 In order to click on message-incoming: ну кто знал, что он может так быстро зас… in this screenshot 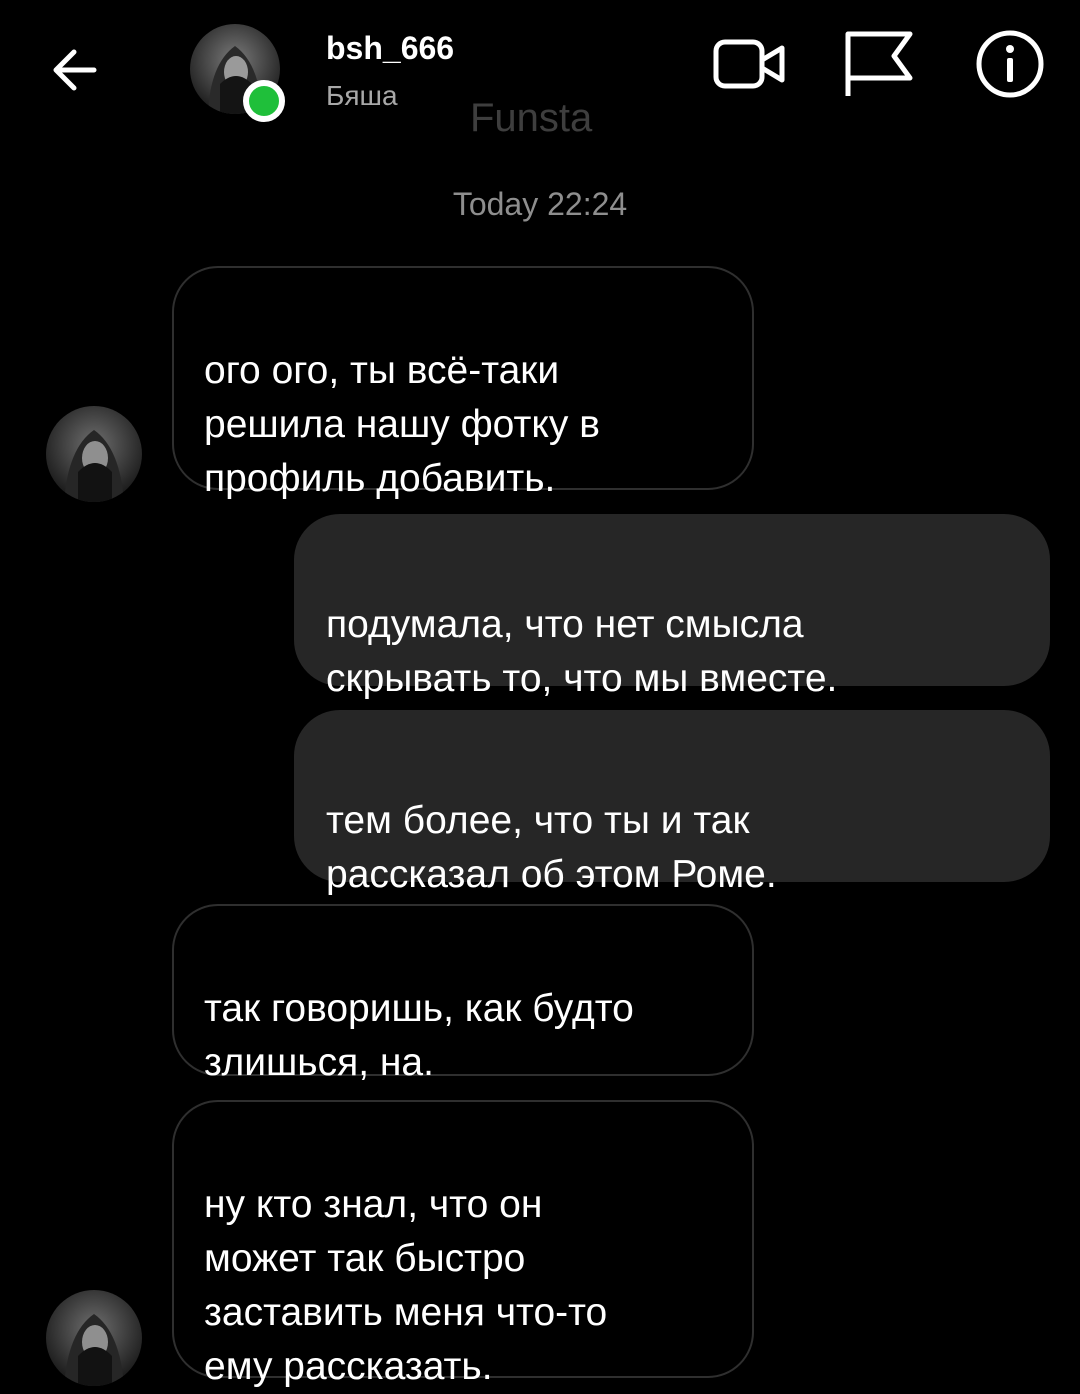, I will do `click(463, 1244)`.